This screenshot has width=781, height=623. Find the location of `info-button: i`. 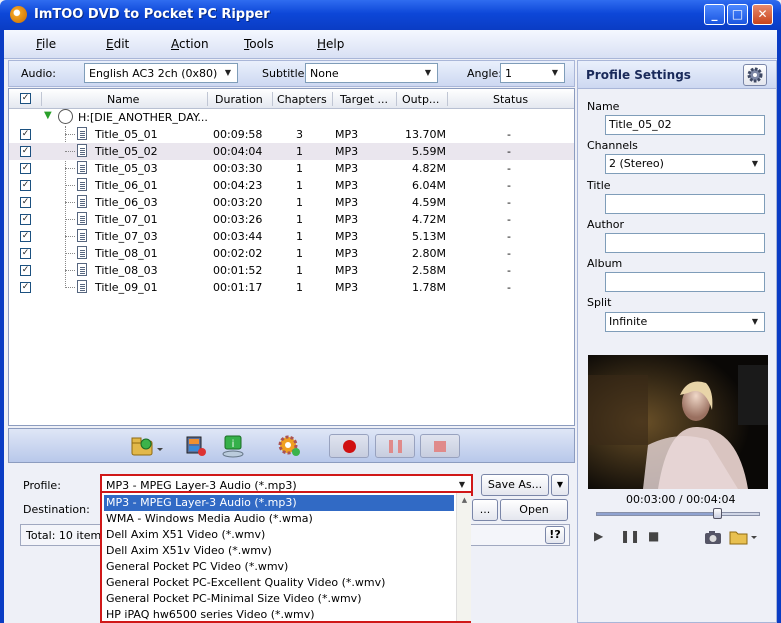

info-button: i is located at coordinates (236, 446).